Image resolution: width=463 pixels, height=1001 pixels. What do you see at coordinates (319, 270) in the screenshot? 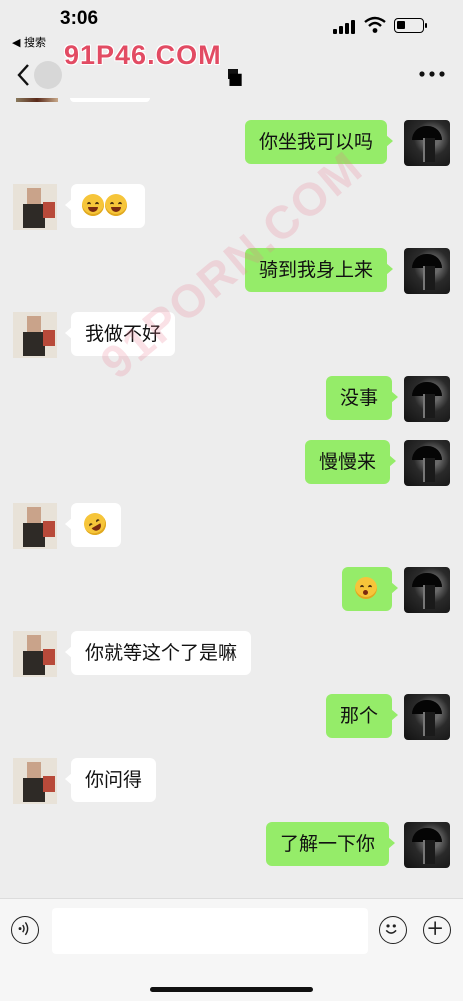
I see `message-bubble-out: 骑到我身上来` at bounding box center [319, 270].